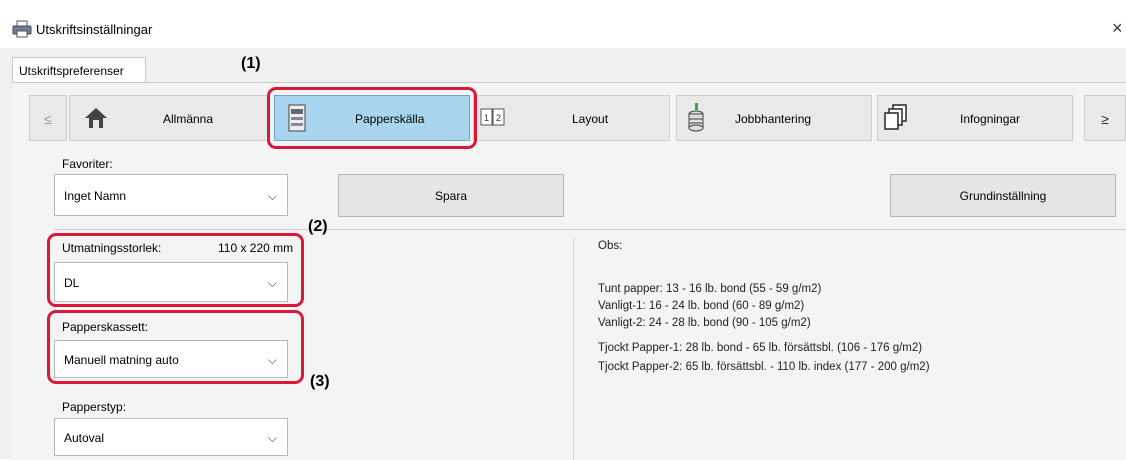 This screenshot has height=460, width=1126. I want to click on nav-item-label: Layout, so click(590, 119).